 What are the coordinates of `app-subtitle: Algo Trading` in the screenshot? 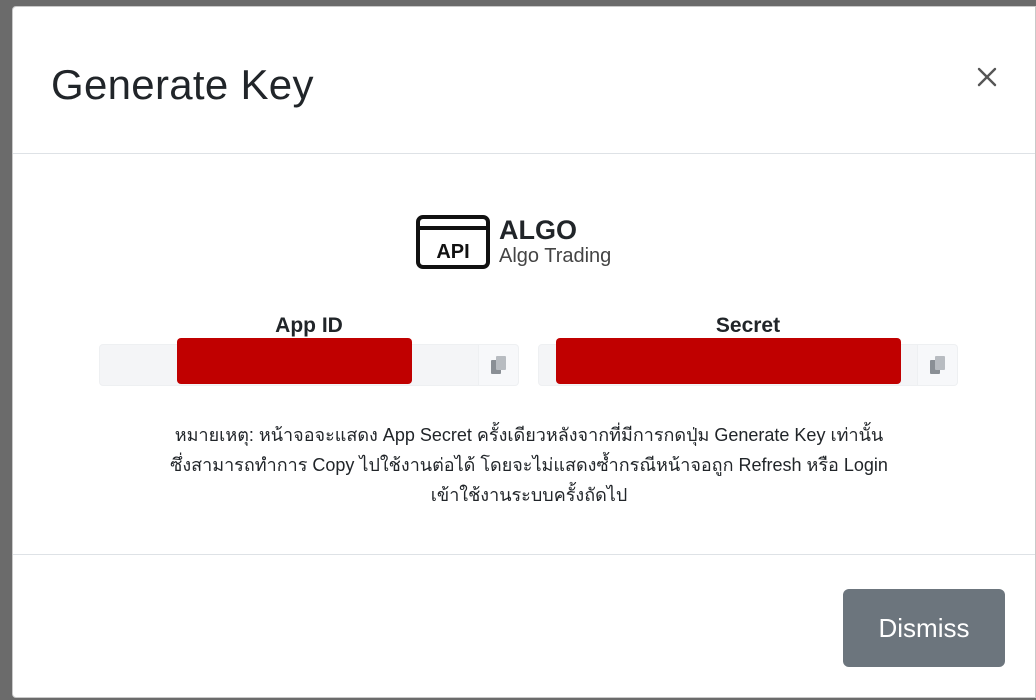 It's located at (555, 256).